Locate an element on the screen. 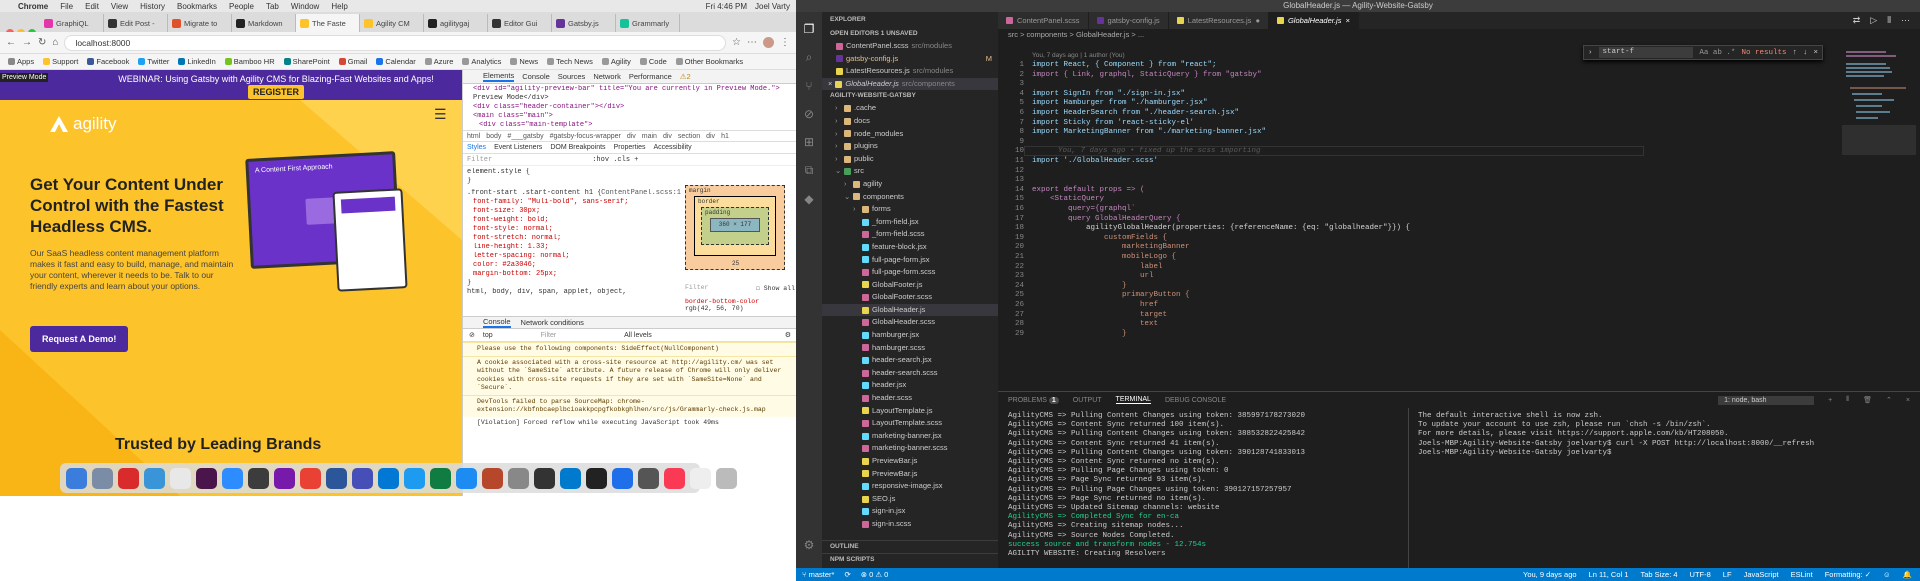 The height and width of the screenshot is (581, 1920). docker-icon: ◆ is located at coordinates (808, 199).